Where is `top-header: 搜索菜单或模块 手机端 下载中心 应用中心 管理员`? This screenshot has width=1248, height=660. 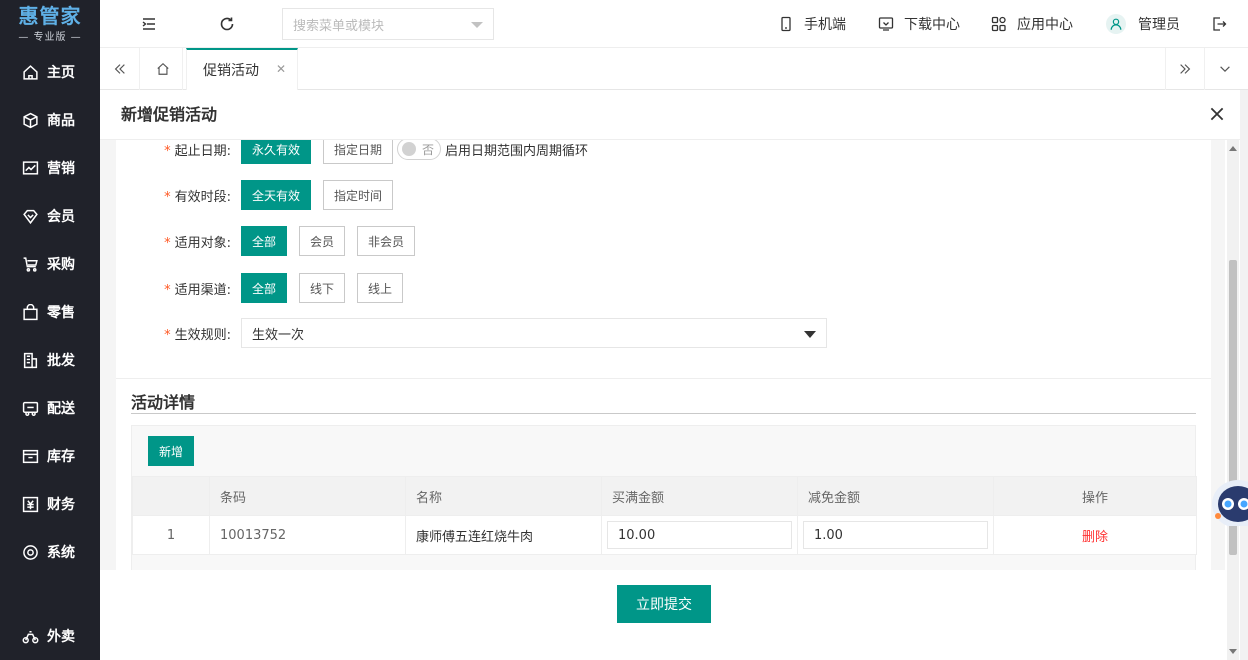
top-header: 搜索菜单或模块 手机端 下载中心 应用中心 管理员 is located at coordinates (674, 24).